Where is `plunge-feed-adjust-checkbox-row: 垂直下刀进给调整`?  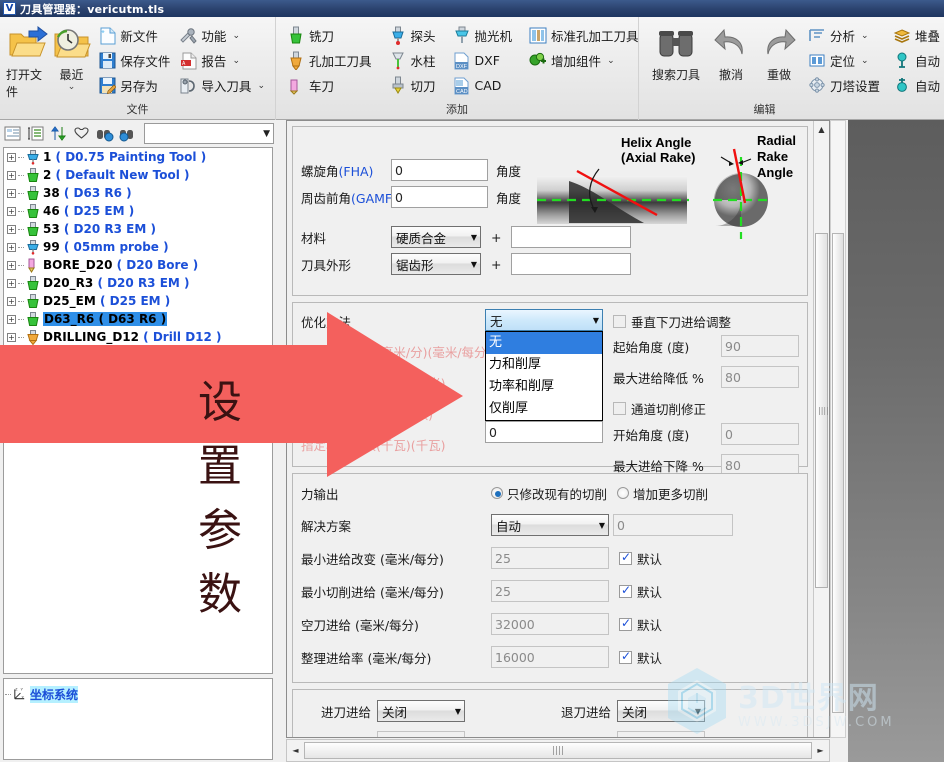 plunge-feed-adjust-checkbox-row: 垂直下刀进给调整 is located at coordinates (706, 321).